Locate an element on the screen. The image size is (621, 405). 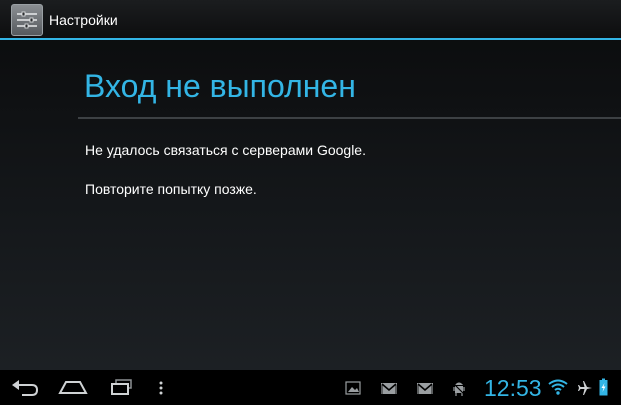
menu-icon is located at coordinates (161, 388).